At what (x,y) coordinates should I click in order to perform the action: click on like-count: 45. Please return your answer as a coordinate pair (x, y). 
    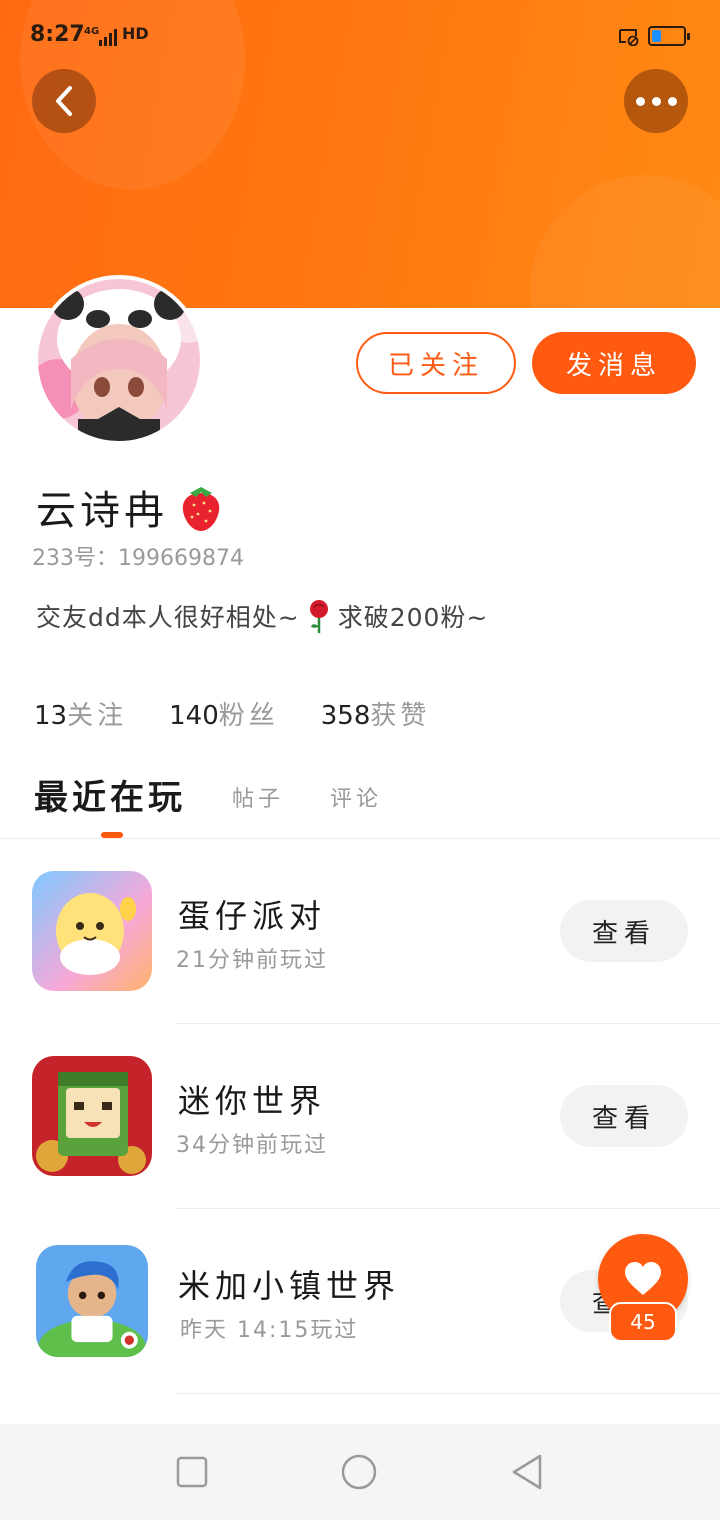
    Looking at the image, I should click on (643, 1322).